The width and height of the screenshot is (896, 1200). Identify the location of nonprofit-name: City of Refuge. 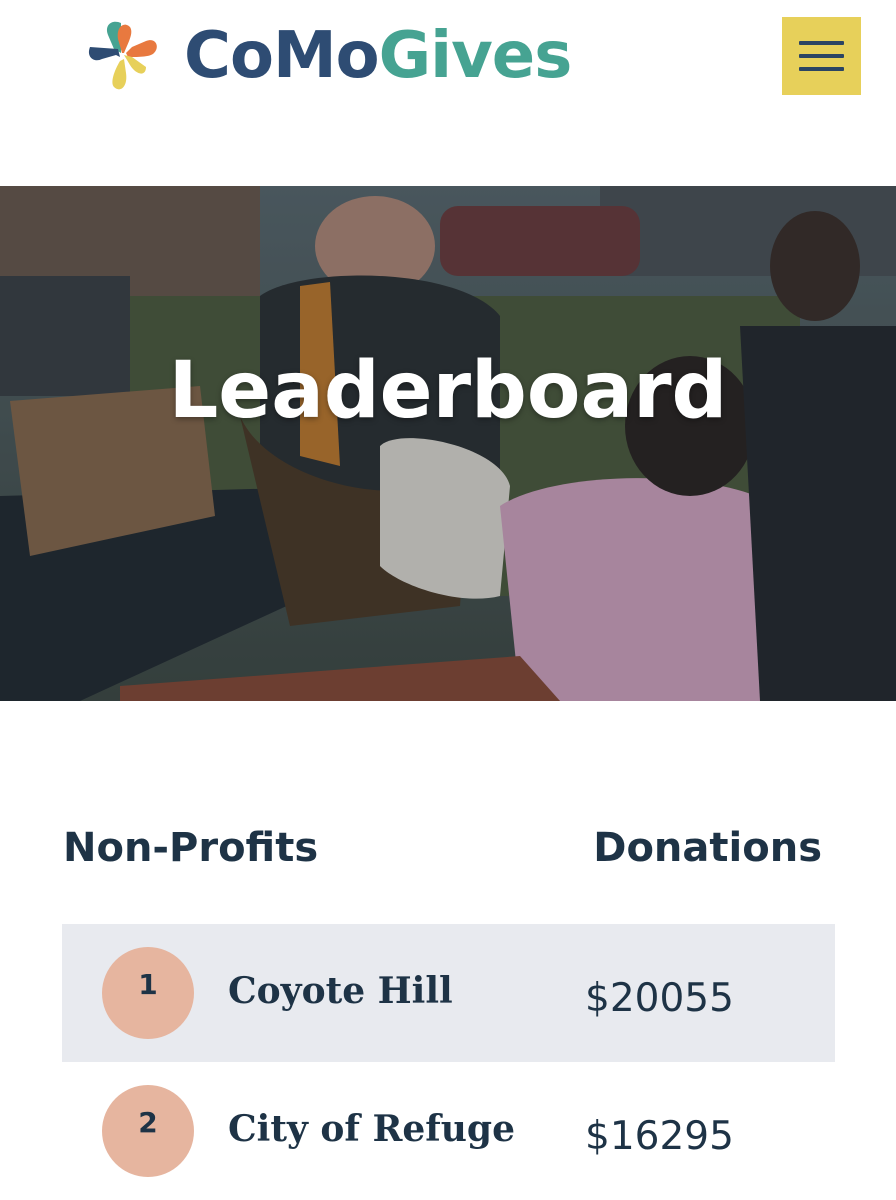
(371, 1129).